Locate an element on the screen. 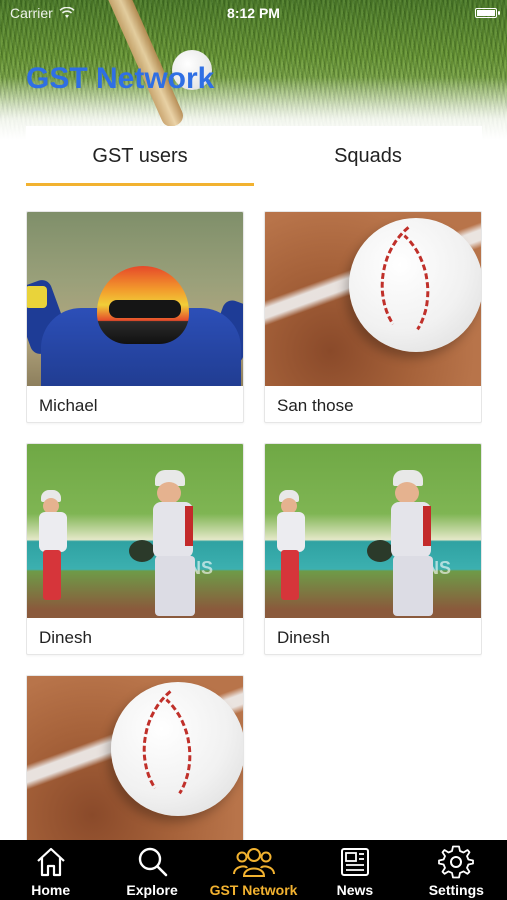 This screenshot has width=507, height=900. nav-settings-label: Settings is located at coordinates (456, 890).